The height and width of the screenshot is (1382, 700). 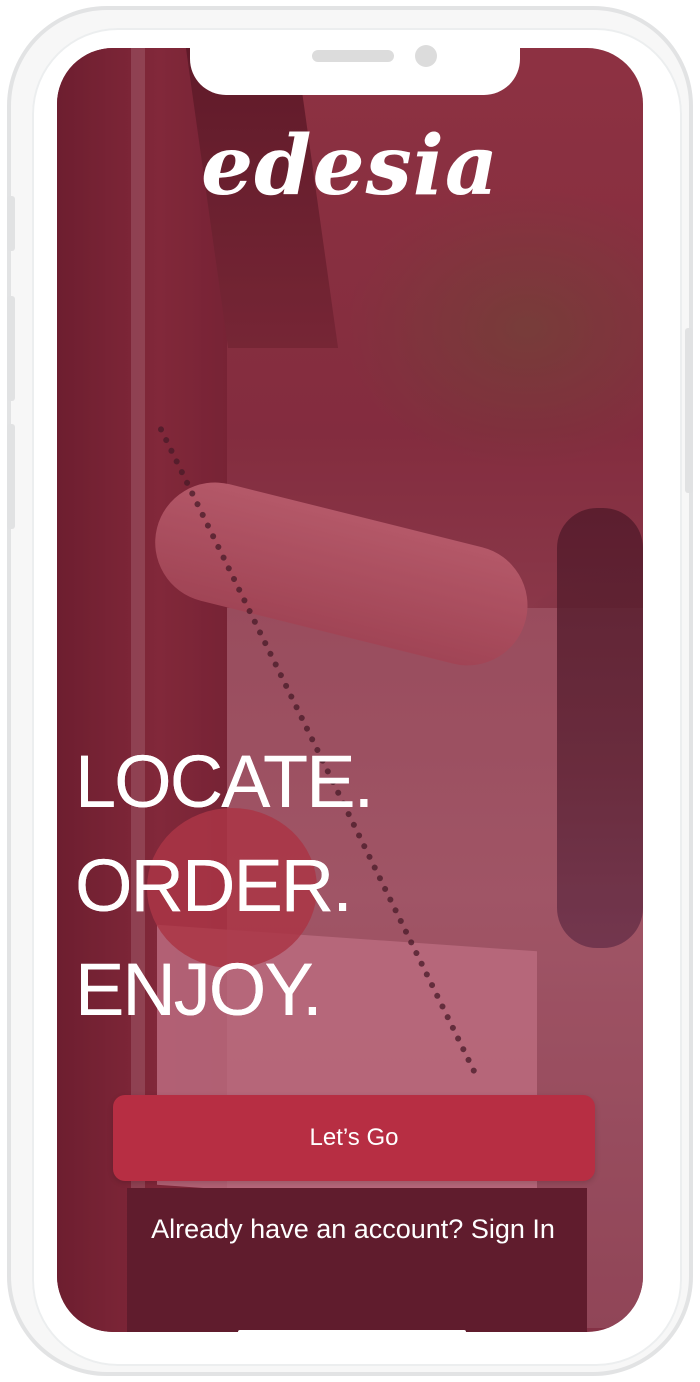 I want to click on hero-tagline: LOCATE. ORDER. ENJOY., so click(x=224, y=886).